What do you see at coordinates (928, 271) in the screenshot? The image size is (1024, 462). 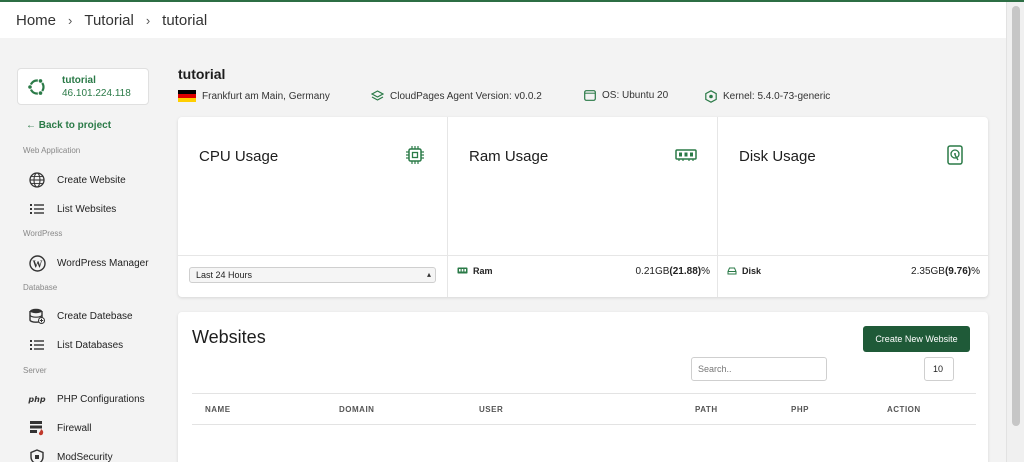 I see `disk-amount: 2.35GB` at bounding box center [928, 271].